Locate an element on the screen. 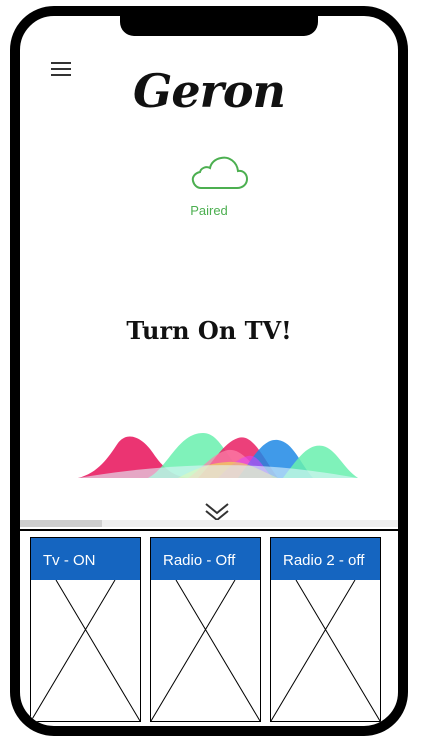 The height and width of the screenshot is (739, 424). device-card-radio-2: Radio 2 - off is located at coordinates (325, 629).